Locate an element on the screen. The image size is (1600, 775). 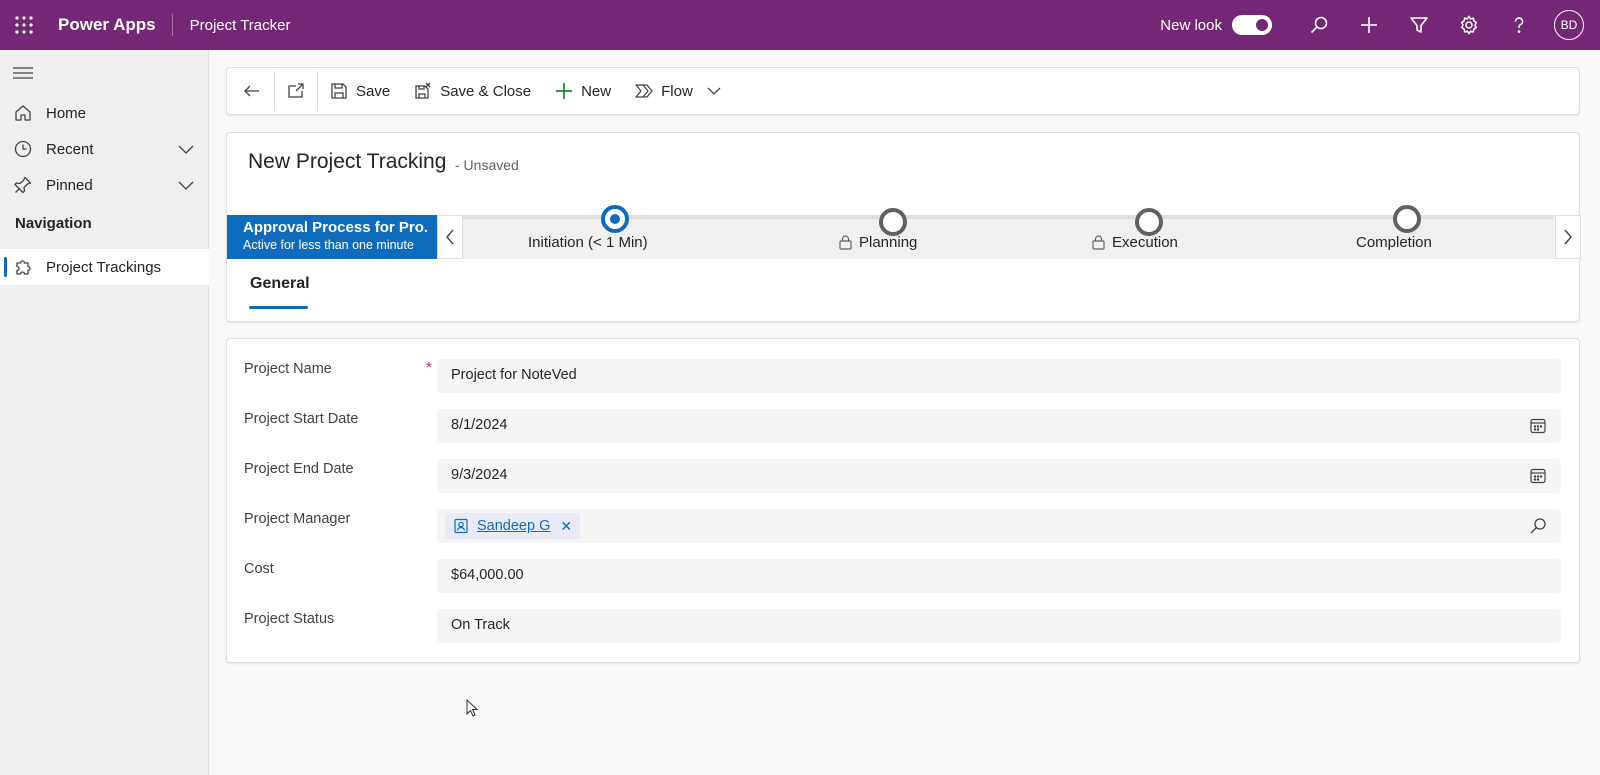
stage-label: Completion is located at coordinates (1394, 242).